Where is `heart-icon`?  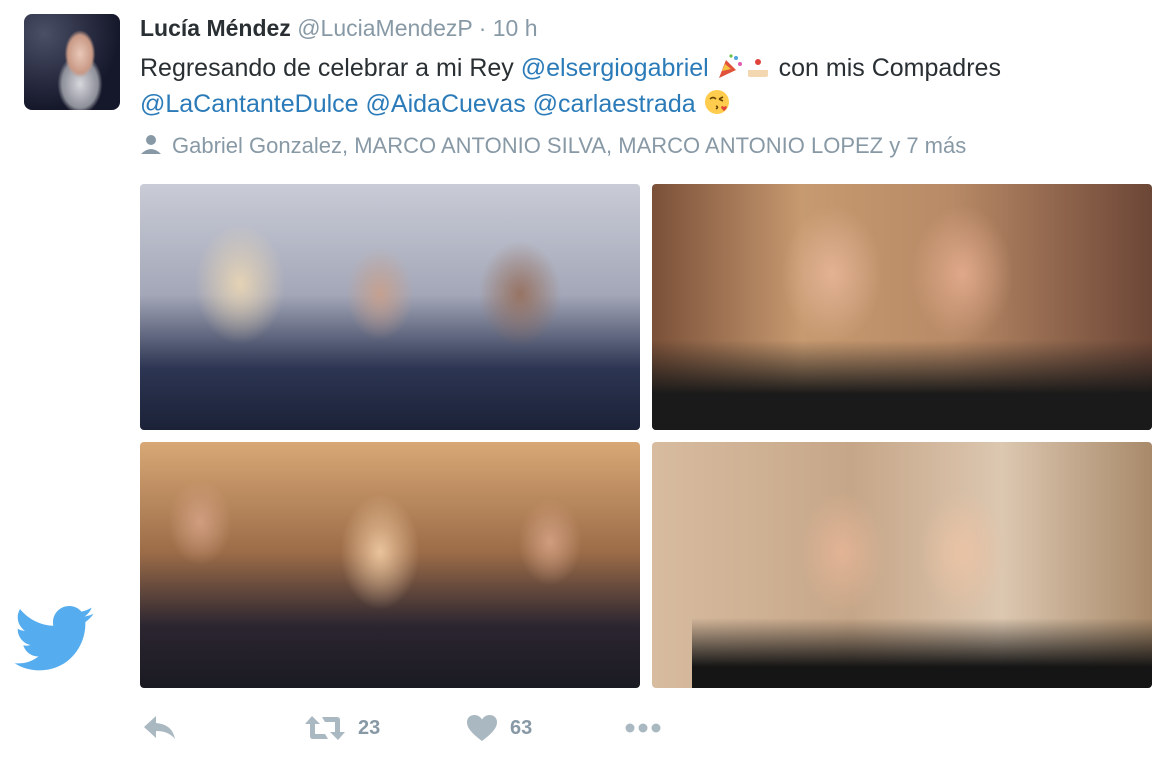
heart-icon is located at coordinates (482, 728).